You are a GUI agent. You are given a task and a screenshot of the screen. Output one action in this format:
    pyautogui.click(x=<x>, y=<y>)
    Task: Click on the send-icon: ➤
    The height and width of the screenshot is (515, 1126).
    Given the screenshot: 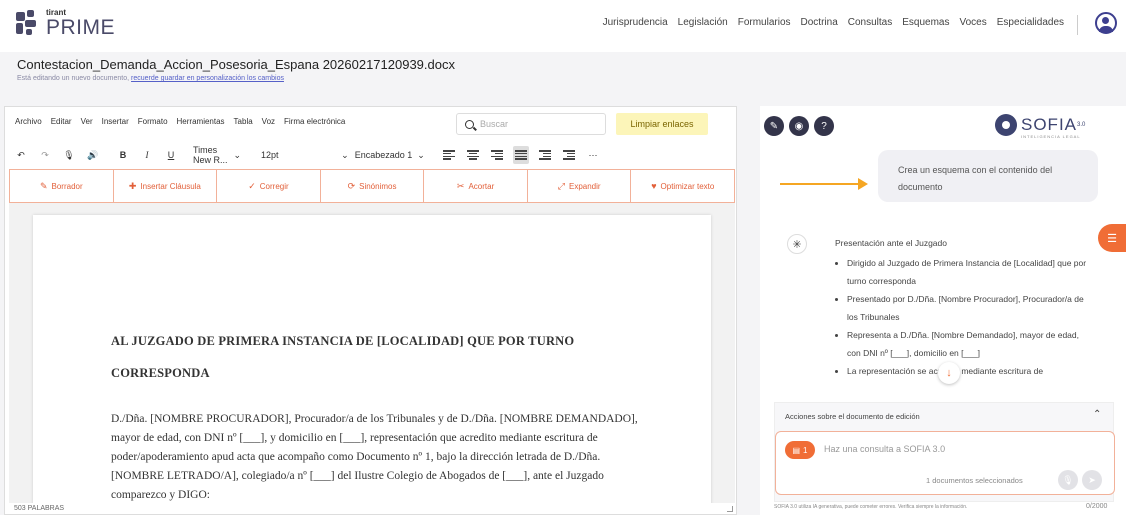 What is the action you would take?
    pyautogui.click(x=1092, y=480)
    